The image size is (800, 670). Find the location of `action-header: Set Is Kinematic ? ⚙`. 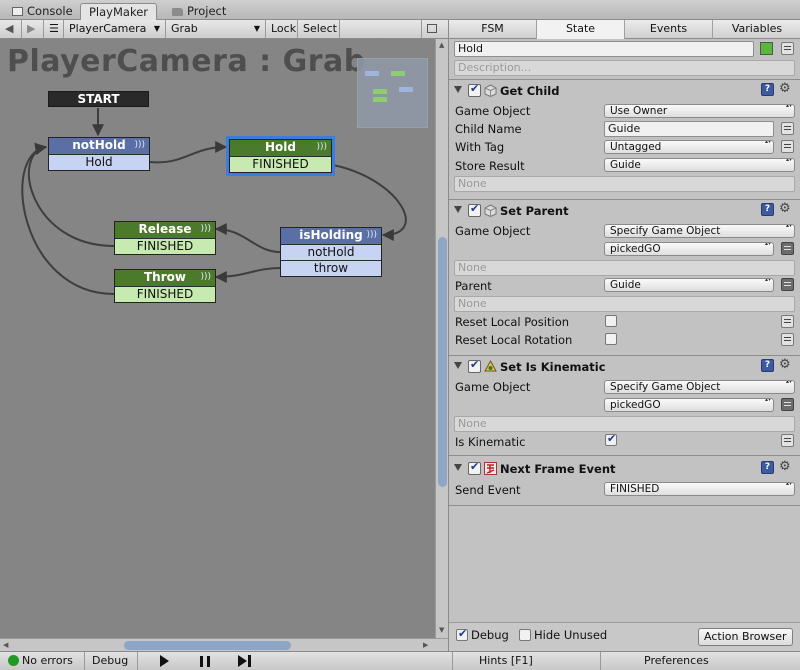

action-header: Set Is Kinematic ? ⚙ is located at coordinates (624, 367).